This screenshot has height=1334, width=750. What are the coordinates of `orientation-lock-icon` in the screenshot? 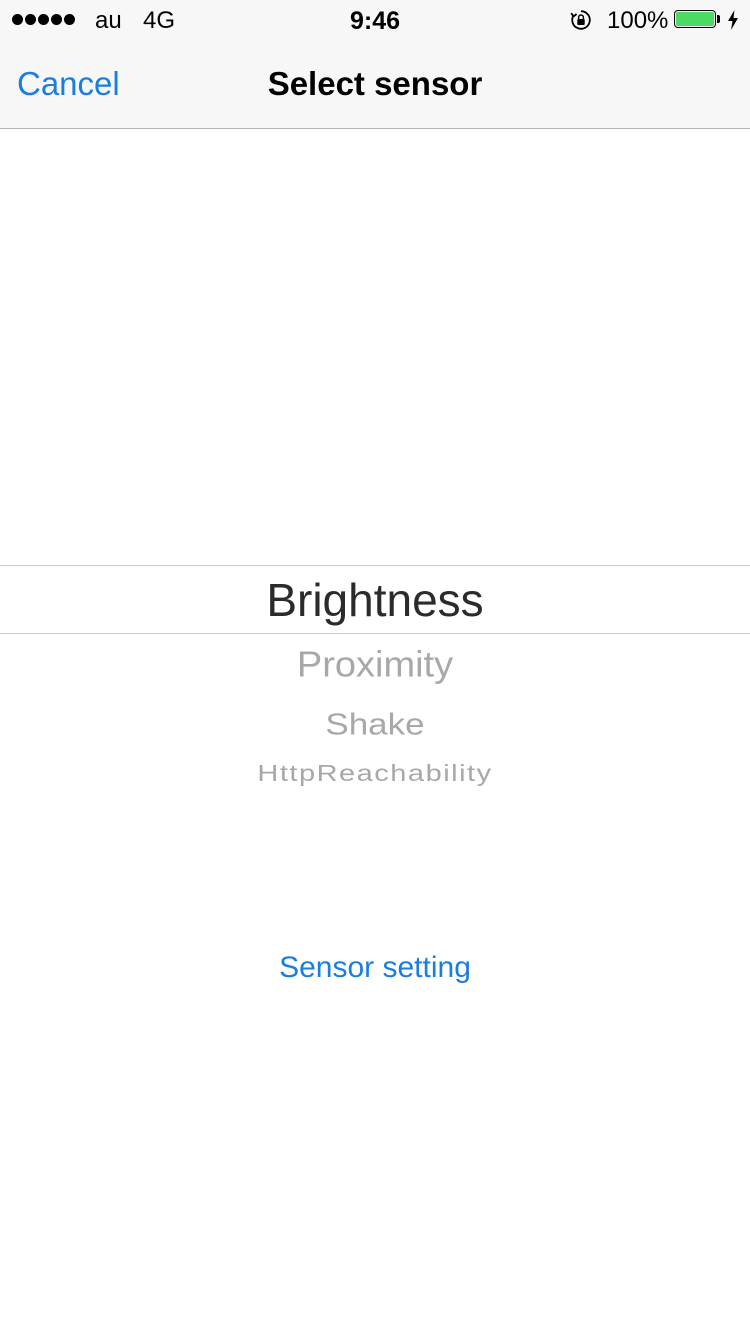 It's located at (580, 20).